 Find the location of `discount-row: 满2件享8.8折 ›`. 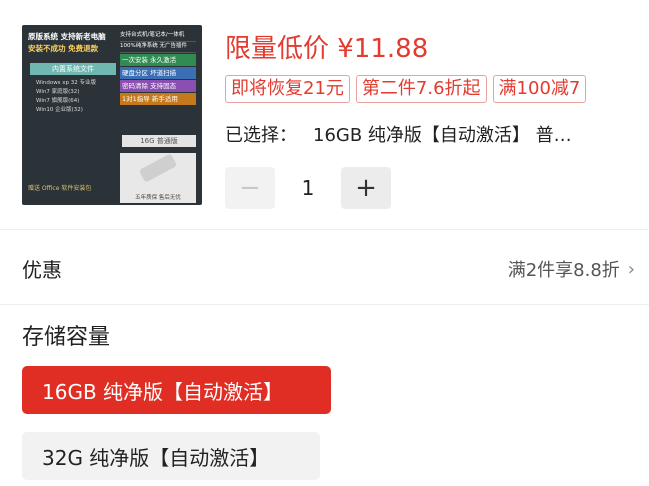

discount-row: 满2件享8.8折 › is located at coordinates (571, 269).